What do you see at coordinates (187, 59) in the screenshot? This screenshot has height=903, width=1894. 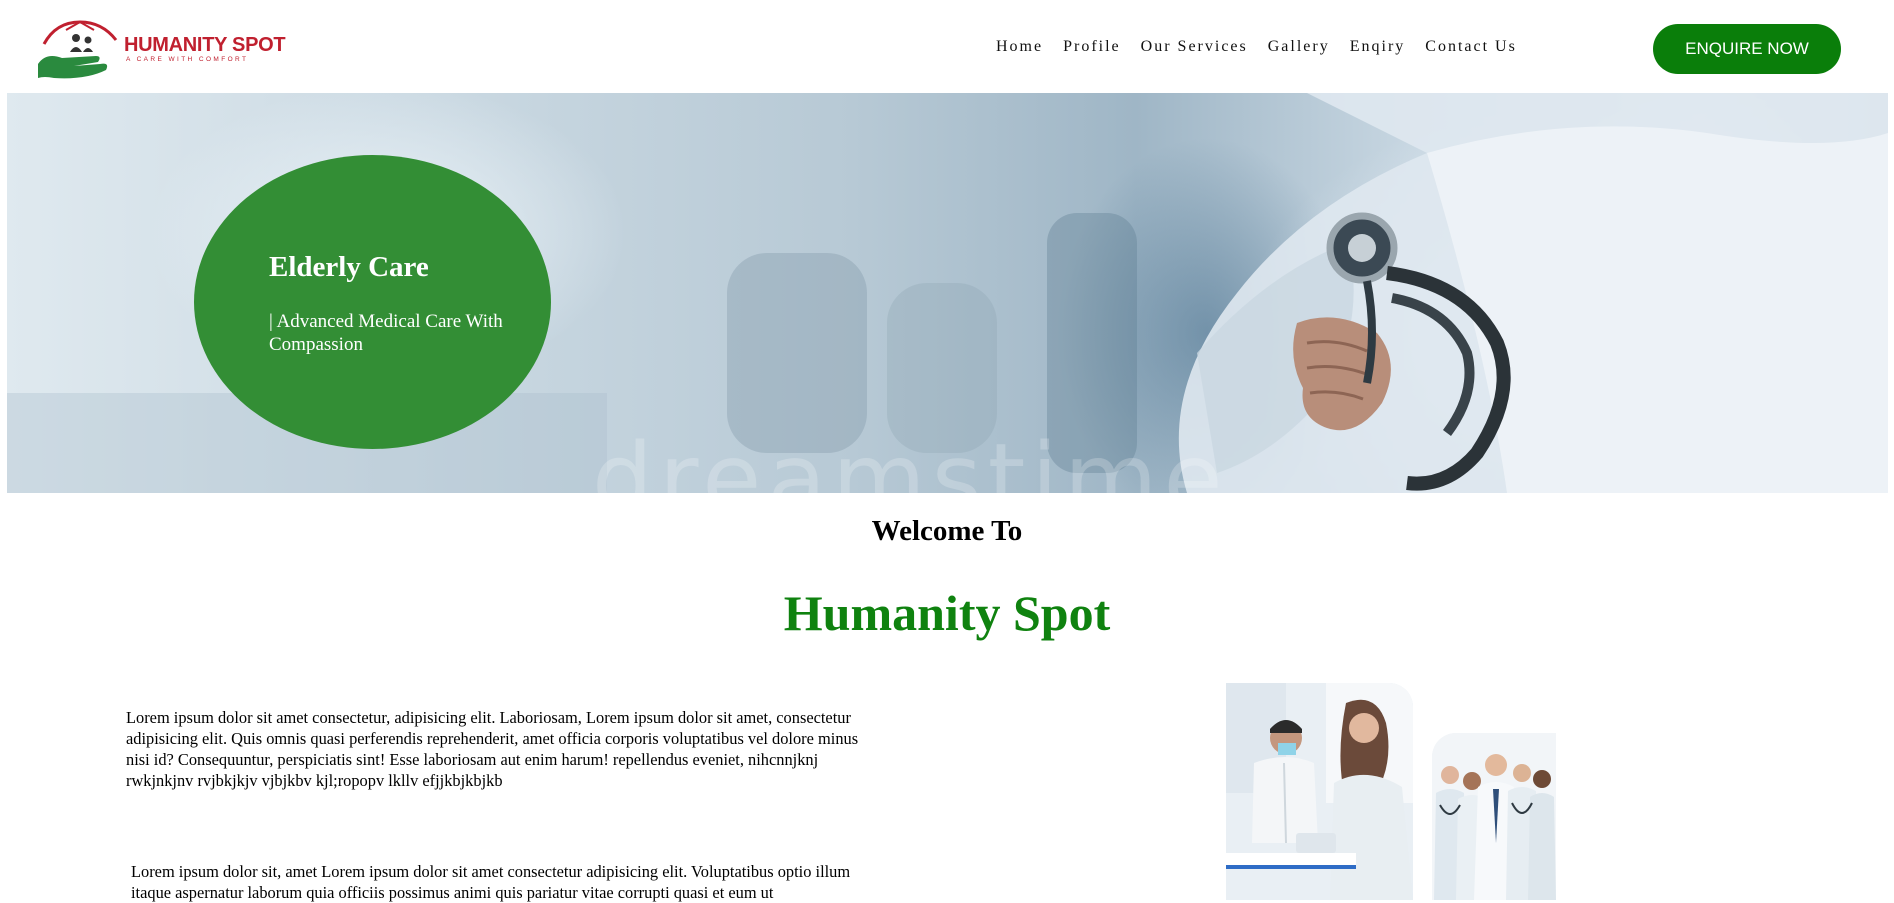 I see `brand-tagline: A CARE WITH COMFORT` at bounding box center [187, 59].